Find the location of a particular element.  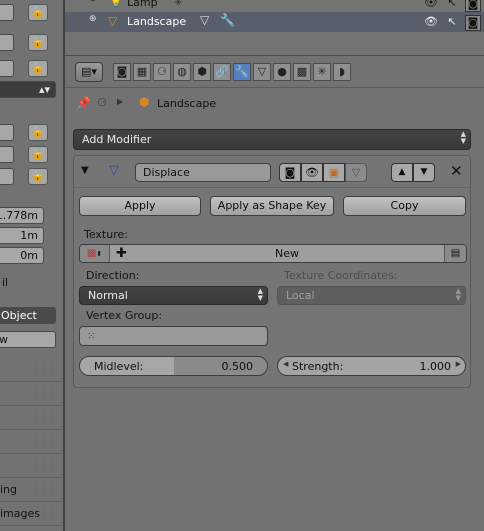

camera-icon: ◙ is located at coordinates (122, 71).